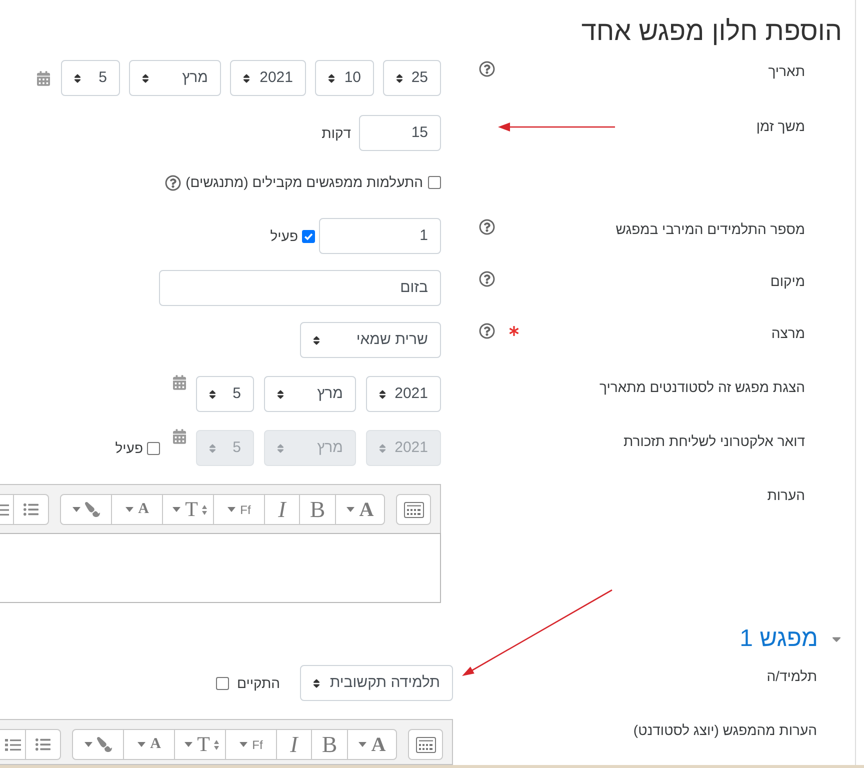 The width and height of the screenshot is (864, 768). Describe the element at coordinates (400, 133) in the screenshot. I see `text-field: 15` at that location.